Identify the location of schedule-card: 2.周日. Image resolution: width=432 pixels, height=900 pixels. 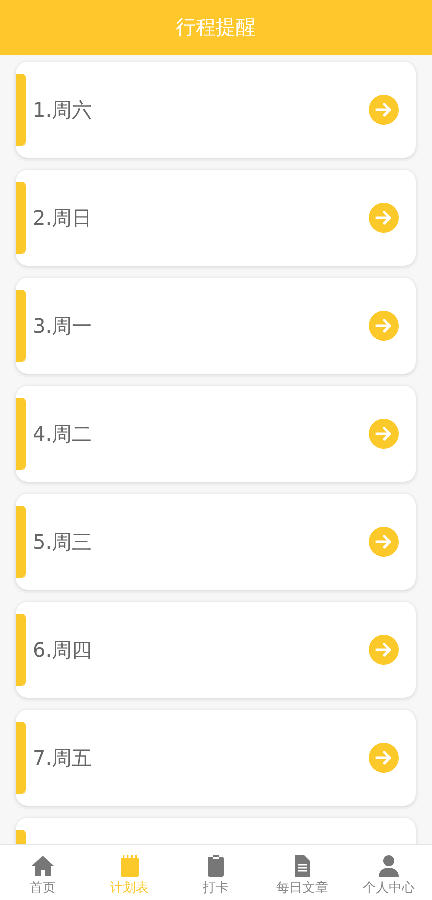
(216, 218).